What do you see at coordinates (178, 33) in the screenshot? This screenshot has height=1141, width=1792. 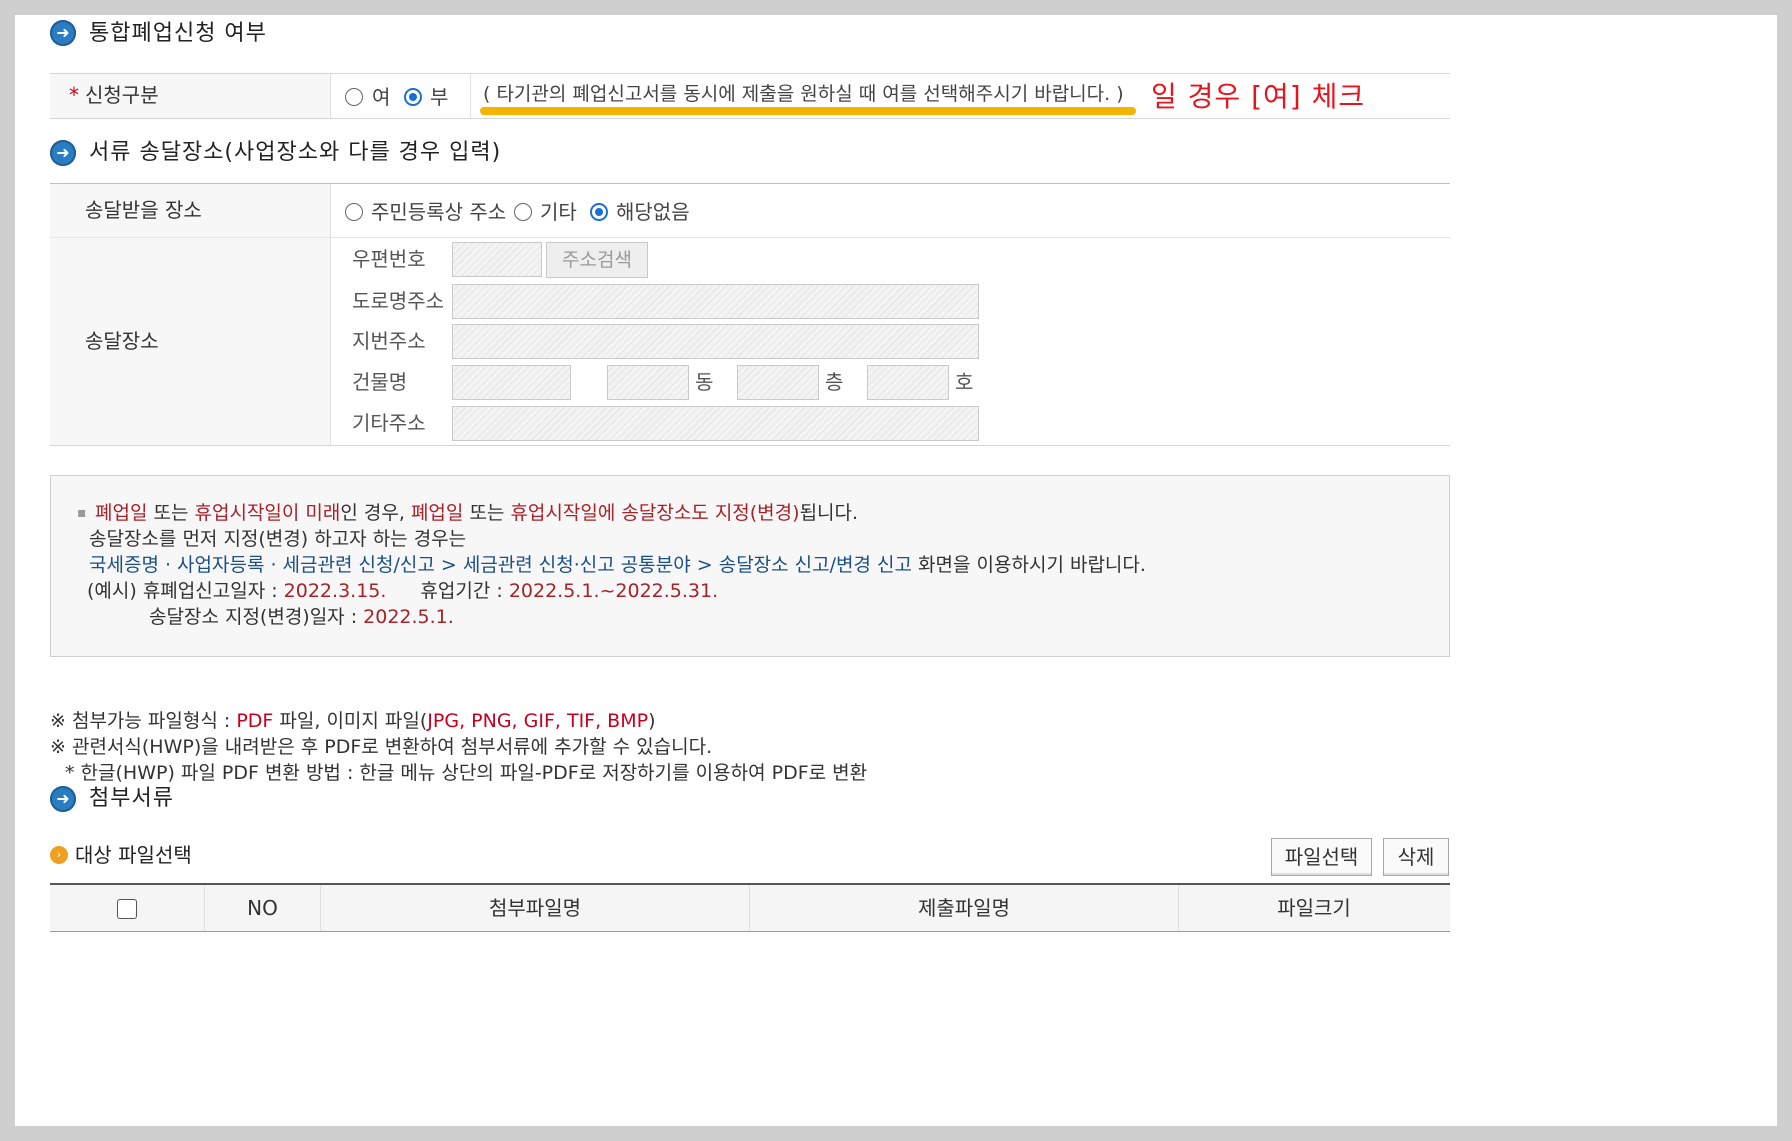 I see `section-title-integrated: 통합폐업신청 여부` at bounding box center [178, 33].